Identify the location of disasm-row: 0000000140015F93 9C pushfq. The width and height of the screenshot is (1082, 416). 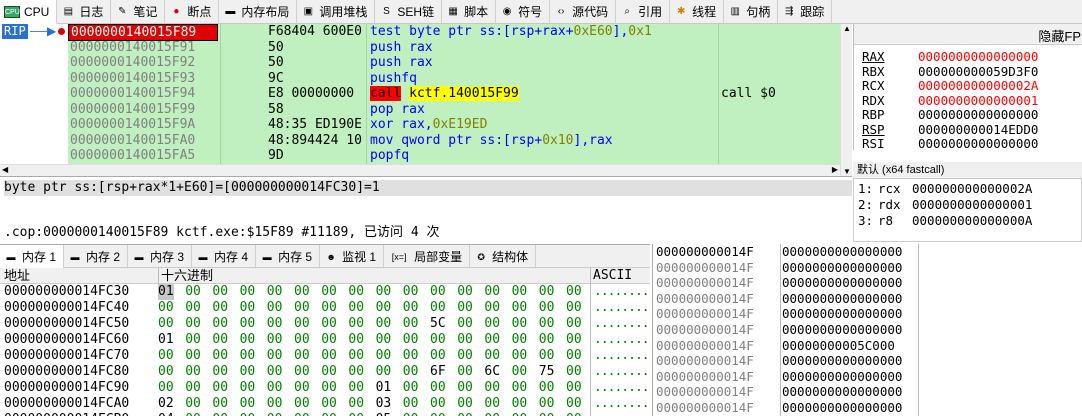
(454, 79).